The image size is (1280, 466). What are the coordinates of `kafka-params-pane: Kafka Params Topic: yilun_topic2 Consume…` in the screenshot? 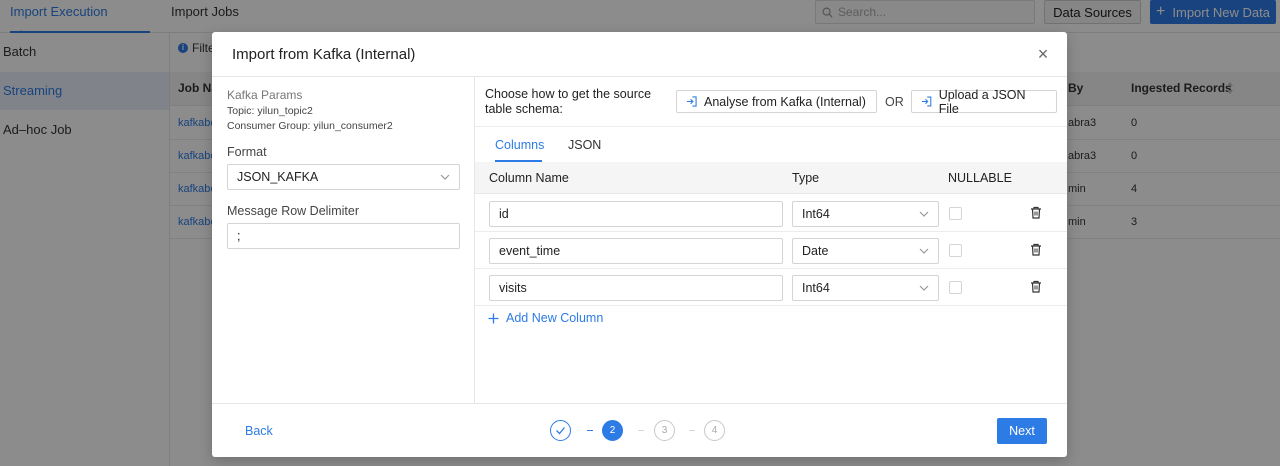 It's located at (343, 240).